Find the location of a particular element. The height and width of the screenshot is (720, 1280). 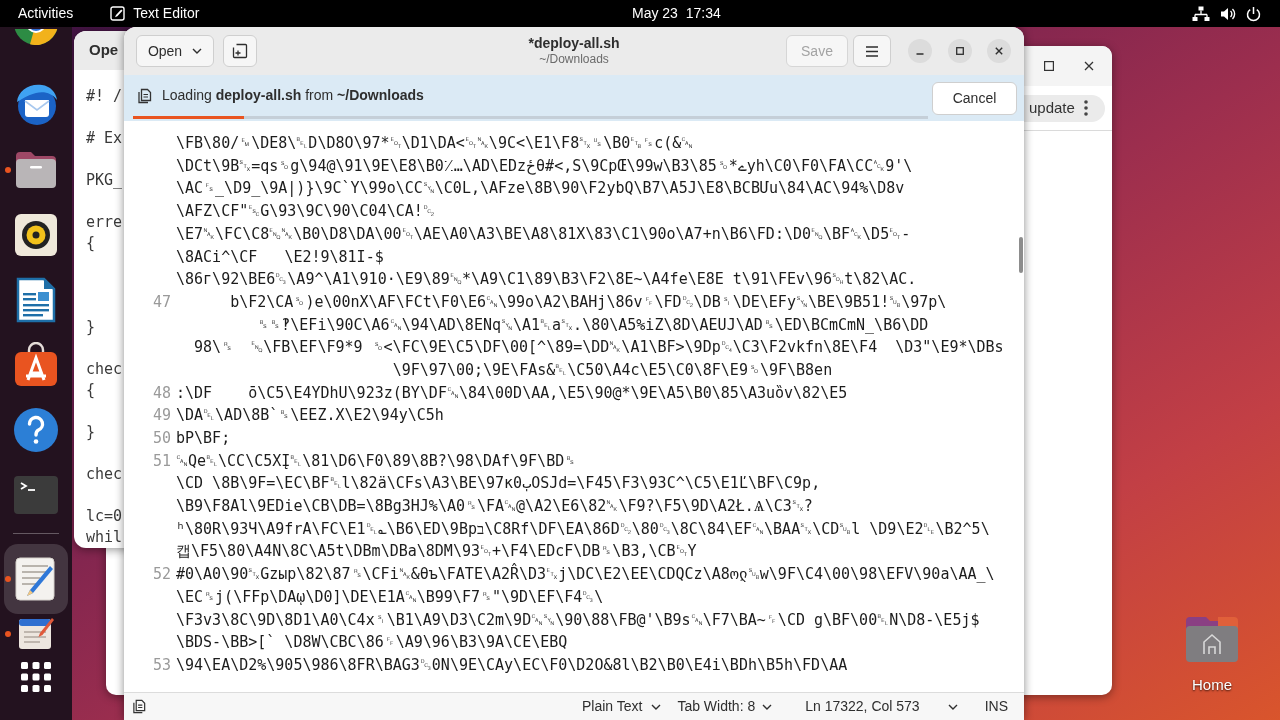

code-text: \E7␕\FC\C8␅␕\B0\D8\DA\00␄\AE\A0\A3\BE\A8\81X\83\C1\90o\A7+n\B6\FD:\D0␅\BF␆\D5␄- is located at coordinates (543, 233).